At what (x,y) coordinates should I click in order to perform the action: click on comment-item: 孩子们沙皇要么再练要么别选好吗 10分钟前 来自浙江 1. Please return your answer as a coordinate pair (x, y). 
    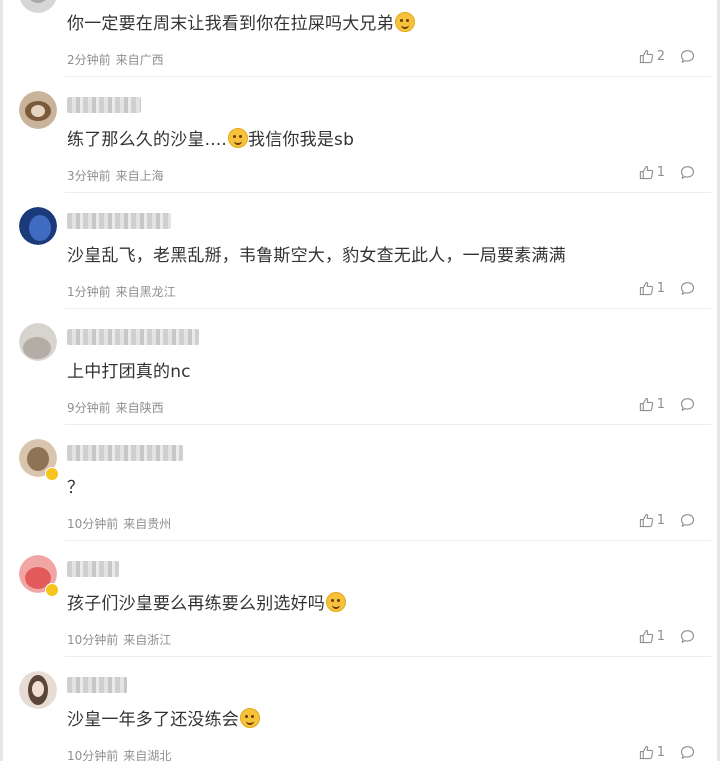
    Looking at the image, I should click on (360, 599).